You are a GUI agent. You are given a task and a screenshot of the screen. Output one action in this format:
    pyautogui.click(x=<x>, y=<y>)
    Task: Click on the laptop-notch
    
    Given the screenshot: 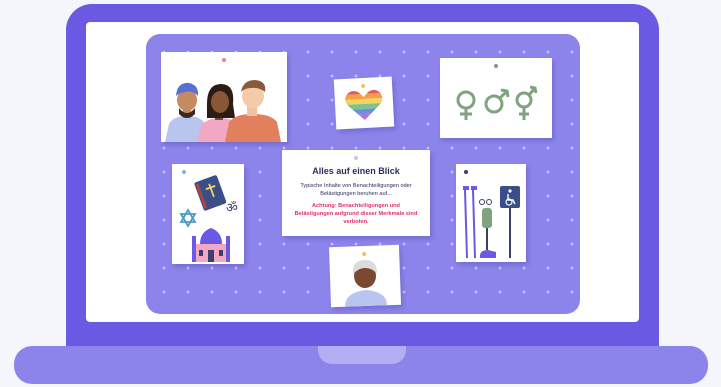 What is the action you would take?
    pyautogui.click(x=362, y=355)
    